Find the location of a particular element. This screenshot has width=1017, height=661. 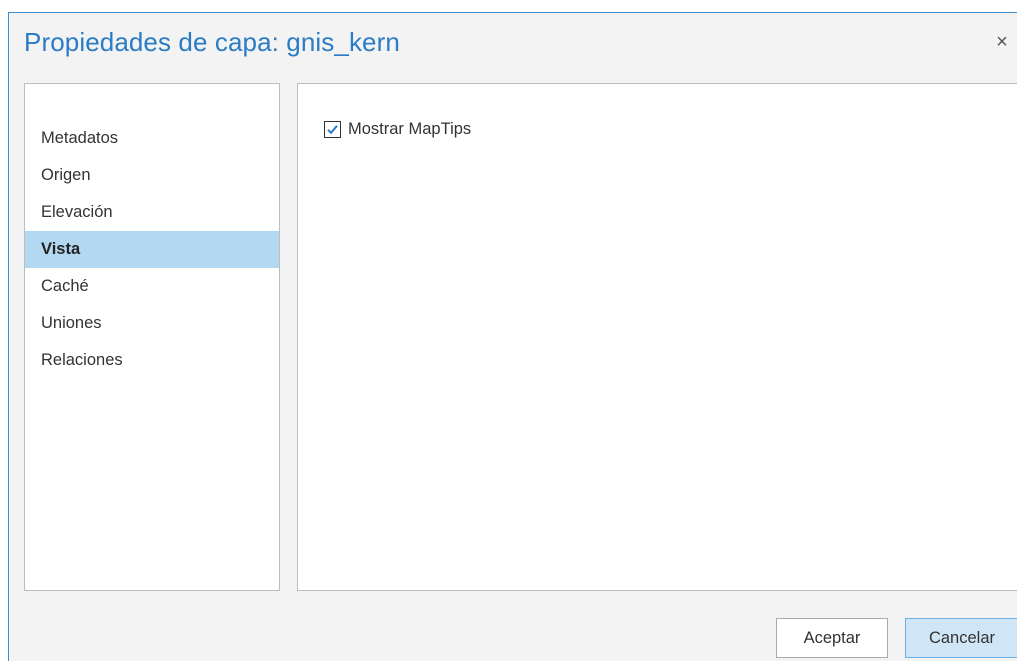

sidebar-item-vista: Vista is located at coordinates (152, 249).